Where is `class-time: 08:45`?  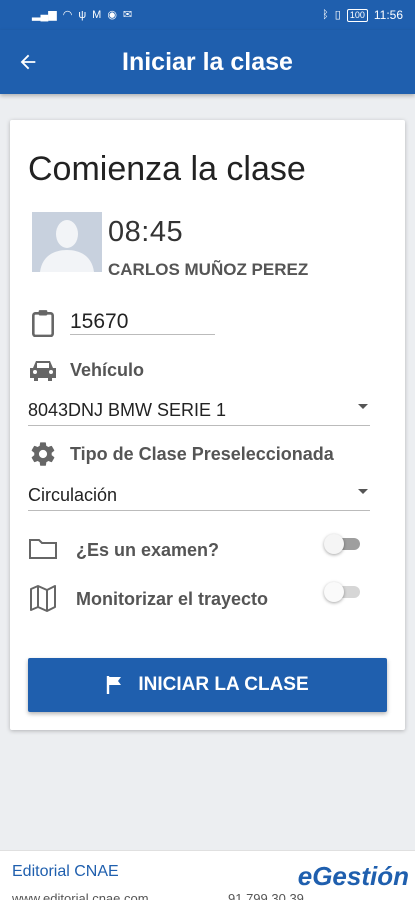 class-time: 08:45 is located at coordinates (146, 232).